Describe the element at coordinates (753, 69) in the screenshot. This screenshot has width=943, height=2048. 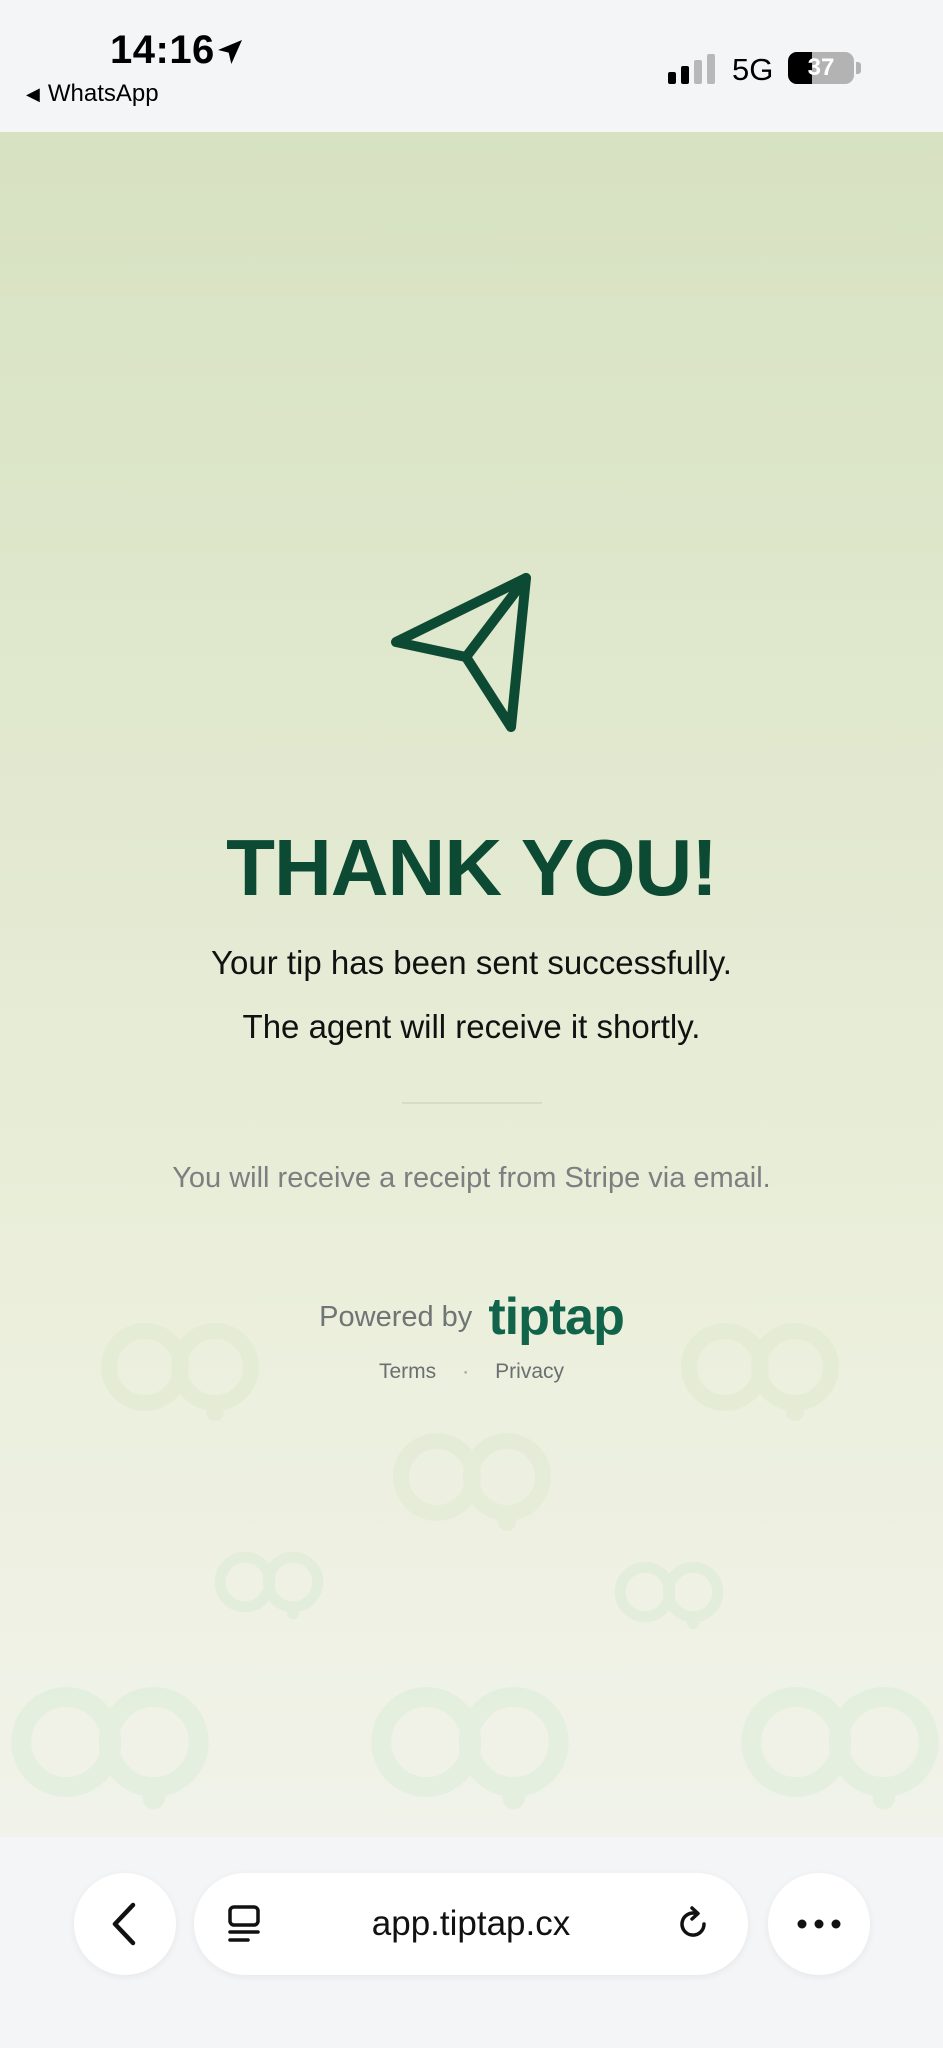
I see `network-type: 5G` at that location.